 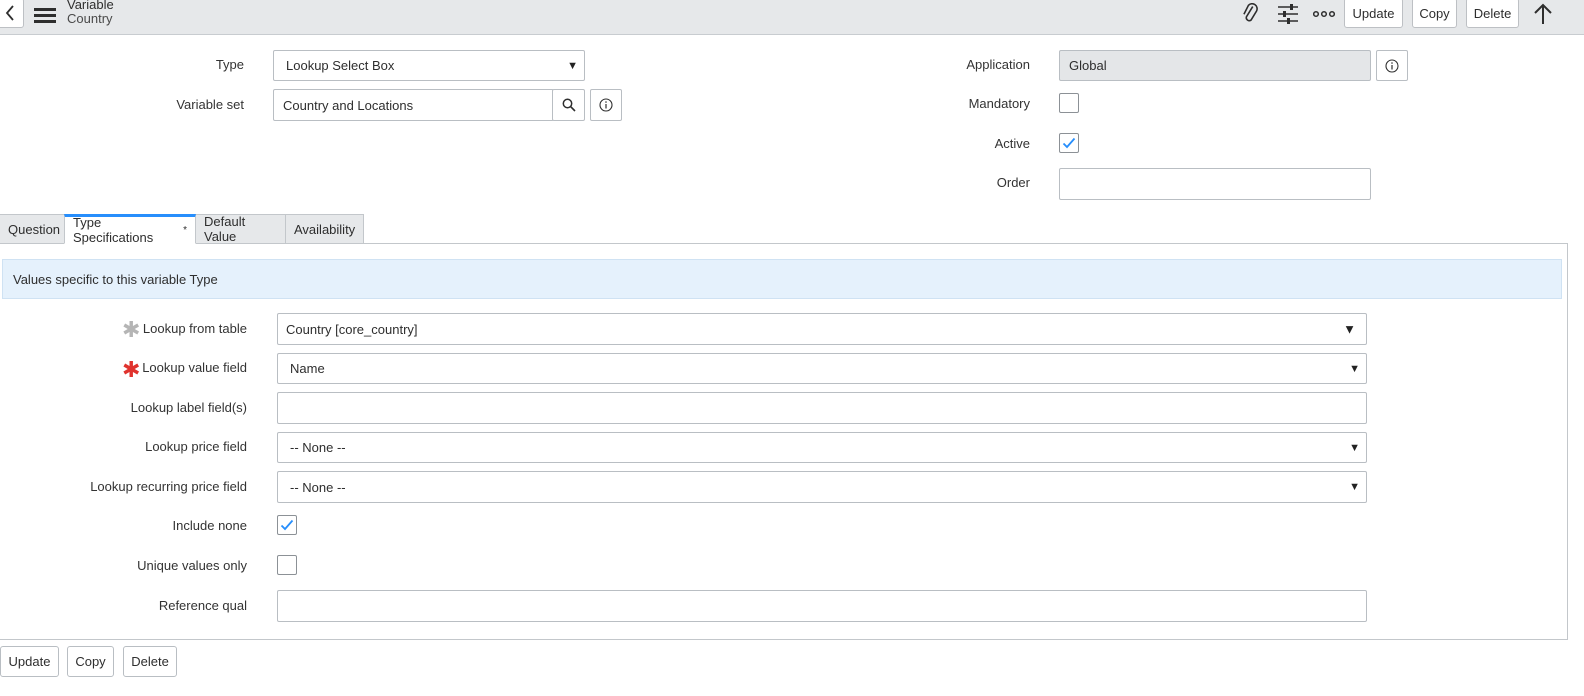 What do you see at coordinates (90, 18) in the screenshot?
I see `form-subtitle: Country` at bounding box center [90, 18].